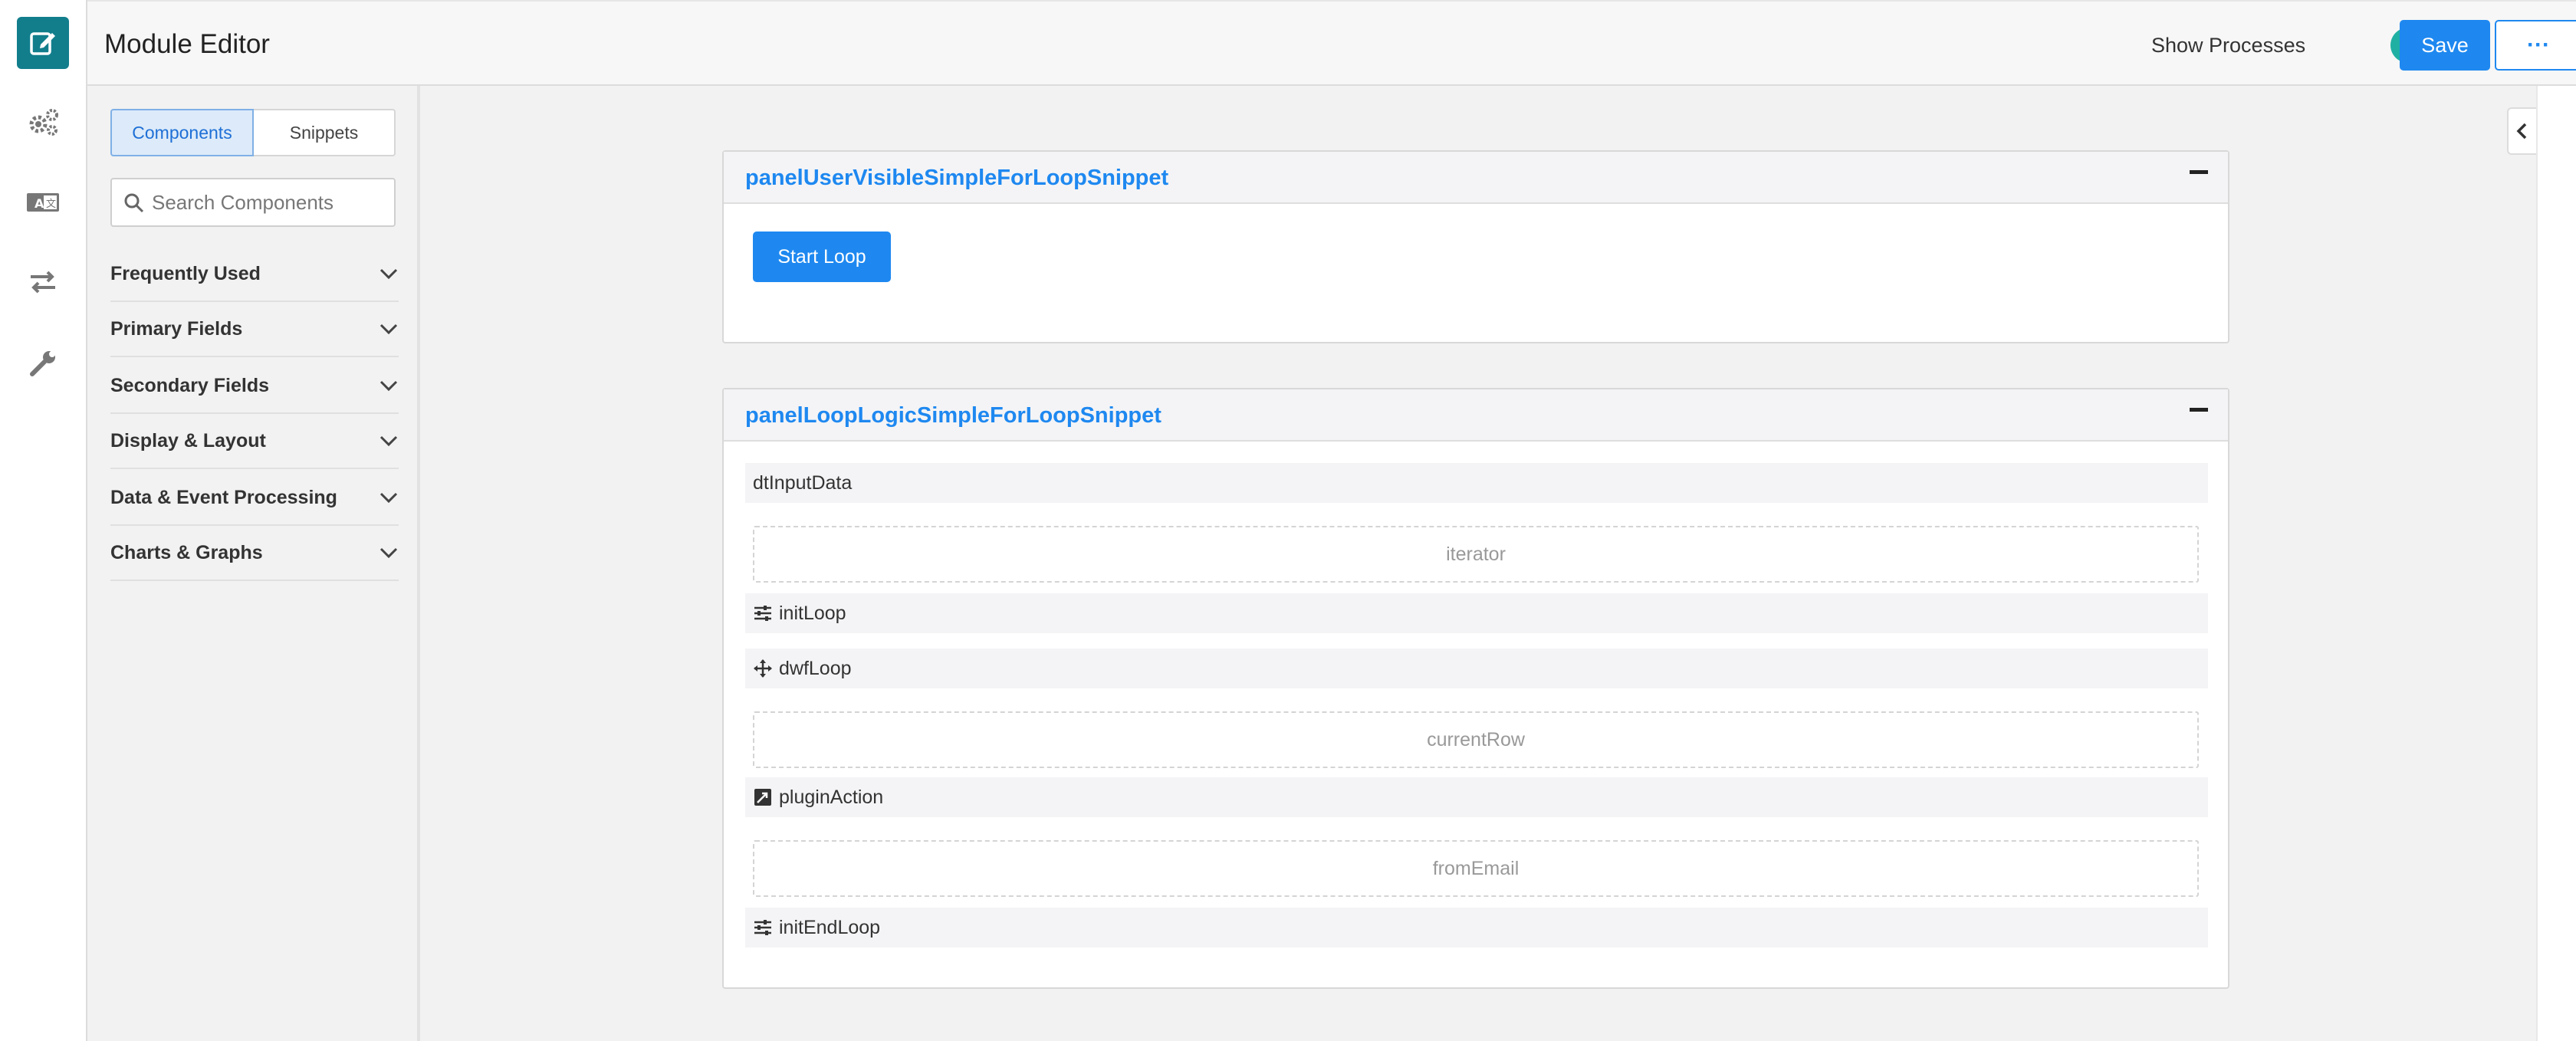 The image size is (2576, 1041). What do you see at coordinates (953, 416) in the screenshot?
I see `panel-title: panelLoopLogicSimpleForLoopSnippet` at bounding box center [953, 416].